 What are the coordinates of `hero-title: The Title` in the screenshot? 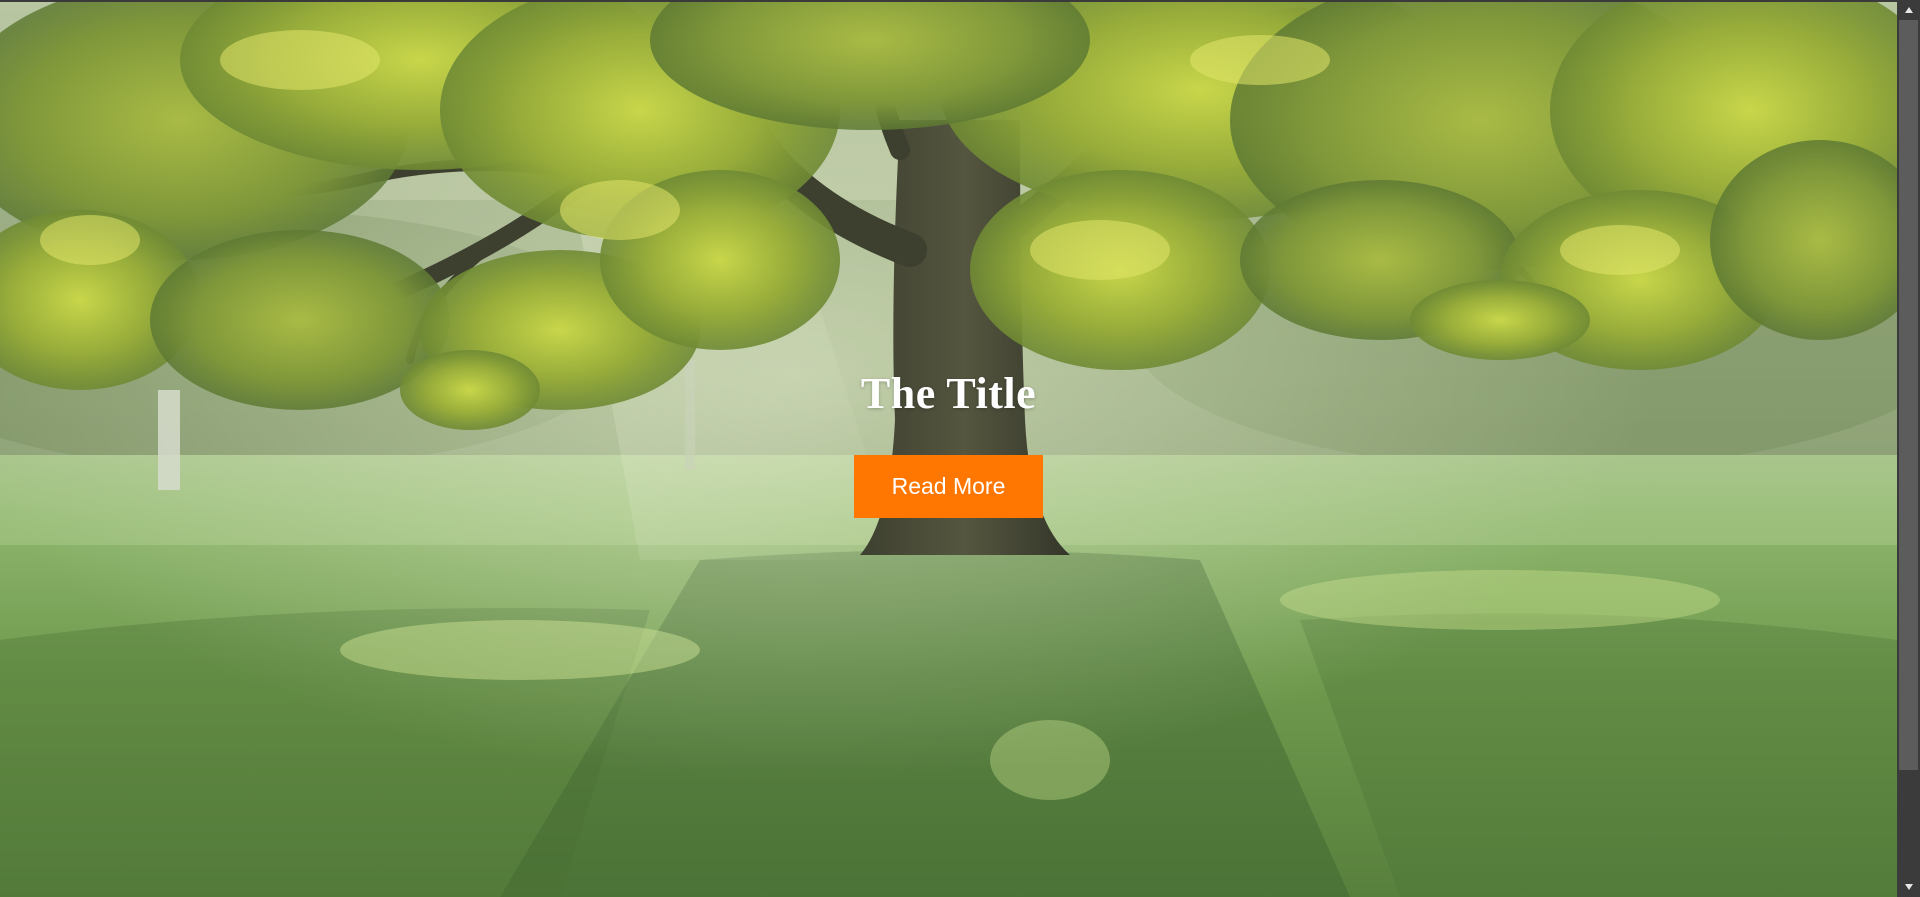 It's located at (948, 393).